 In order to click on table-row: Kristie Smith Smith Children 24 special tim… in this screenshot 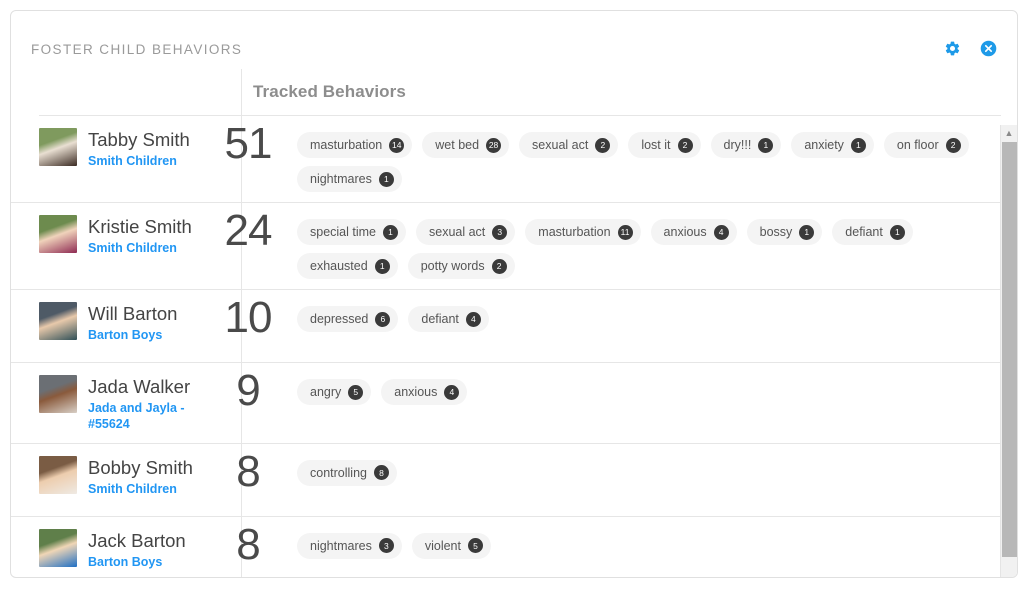, I will do `click(514, 246)`.